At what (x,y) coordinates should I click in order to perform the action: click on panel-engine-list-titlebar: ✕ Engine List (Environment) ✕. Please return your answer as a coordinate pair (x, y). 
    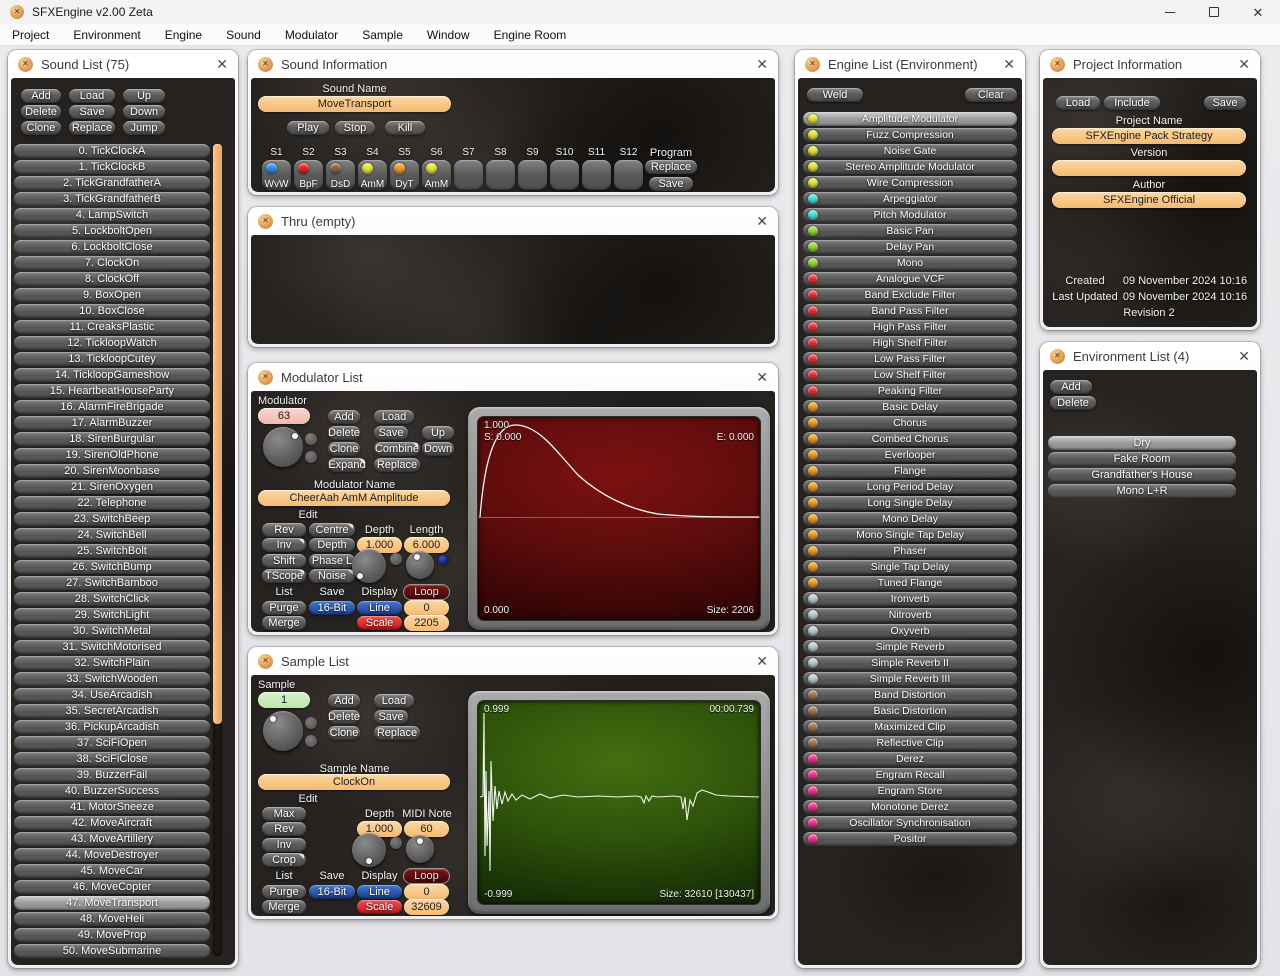
    Looking at the image, I should click on (910, 64).